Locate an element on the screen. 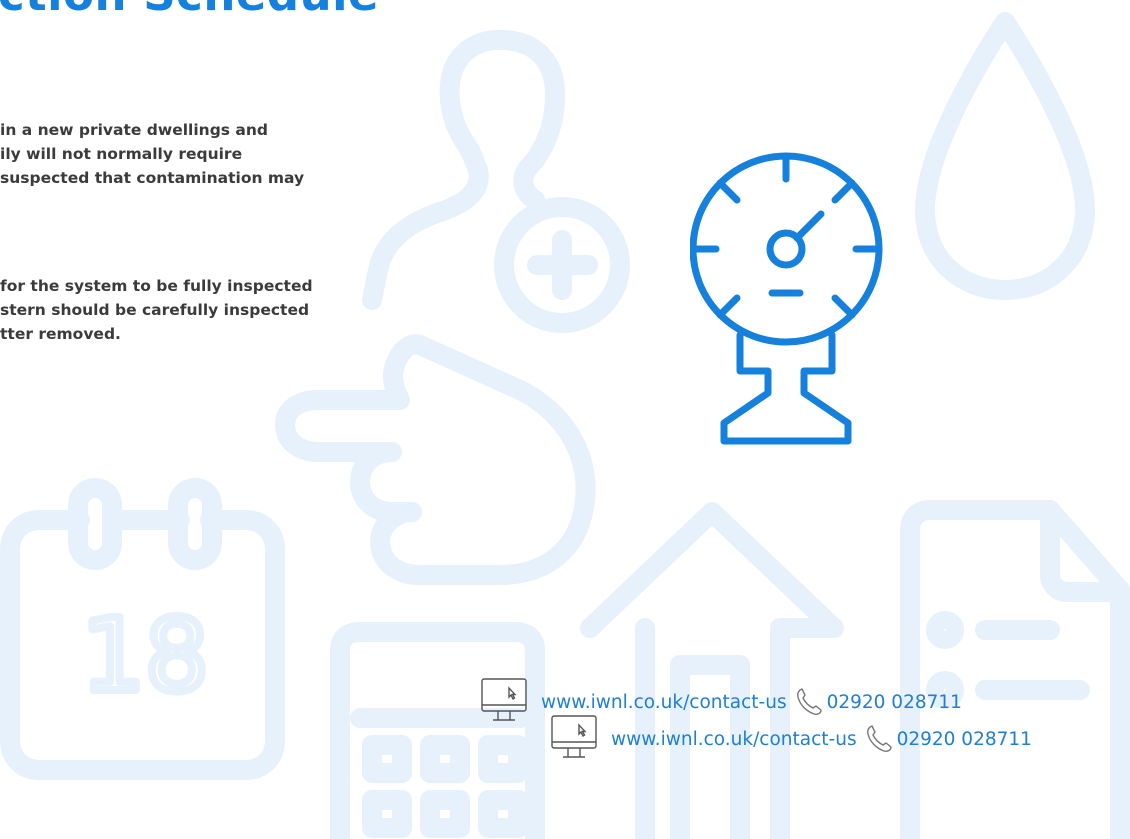 Image resolution: width=1130 pixels, height=839 pixels. paragraph-line: for the system to be fully inspected is located at coordinates (156, 286).